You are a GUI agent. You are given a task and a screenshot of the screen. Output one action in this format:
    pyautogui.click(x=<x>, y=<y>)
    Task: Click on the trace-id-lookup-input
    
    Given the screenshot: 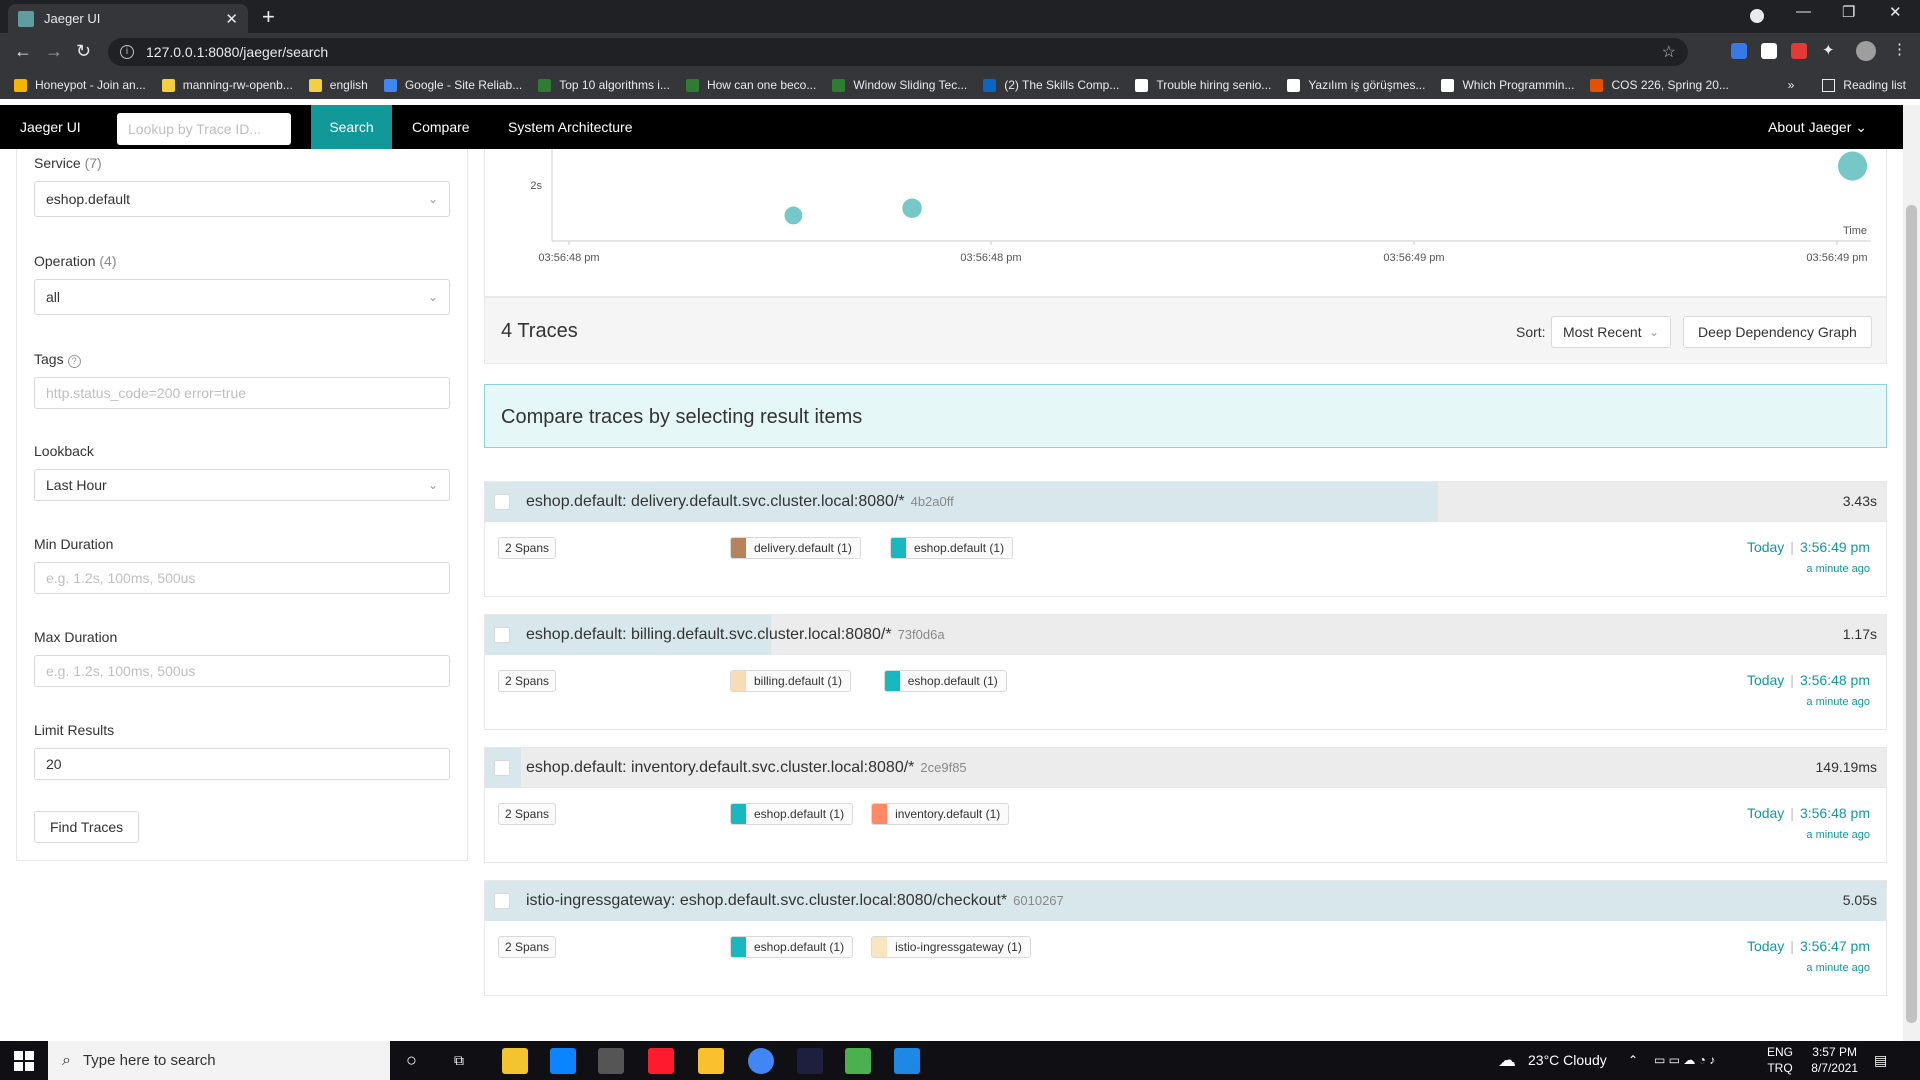 What is the action you would take?
    pyautogui.click(x=204, y=129)
    